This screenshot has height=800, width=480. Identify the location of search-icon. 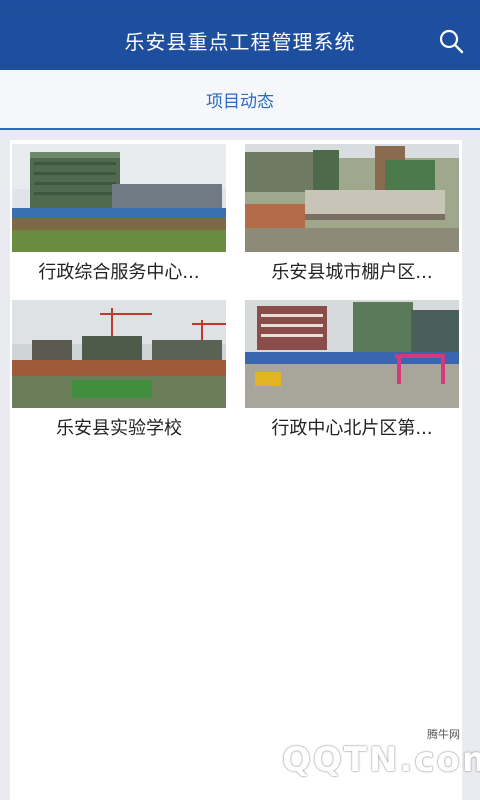
(451, 41).